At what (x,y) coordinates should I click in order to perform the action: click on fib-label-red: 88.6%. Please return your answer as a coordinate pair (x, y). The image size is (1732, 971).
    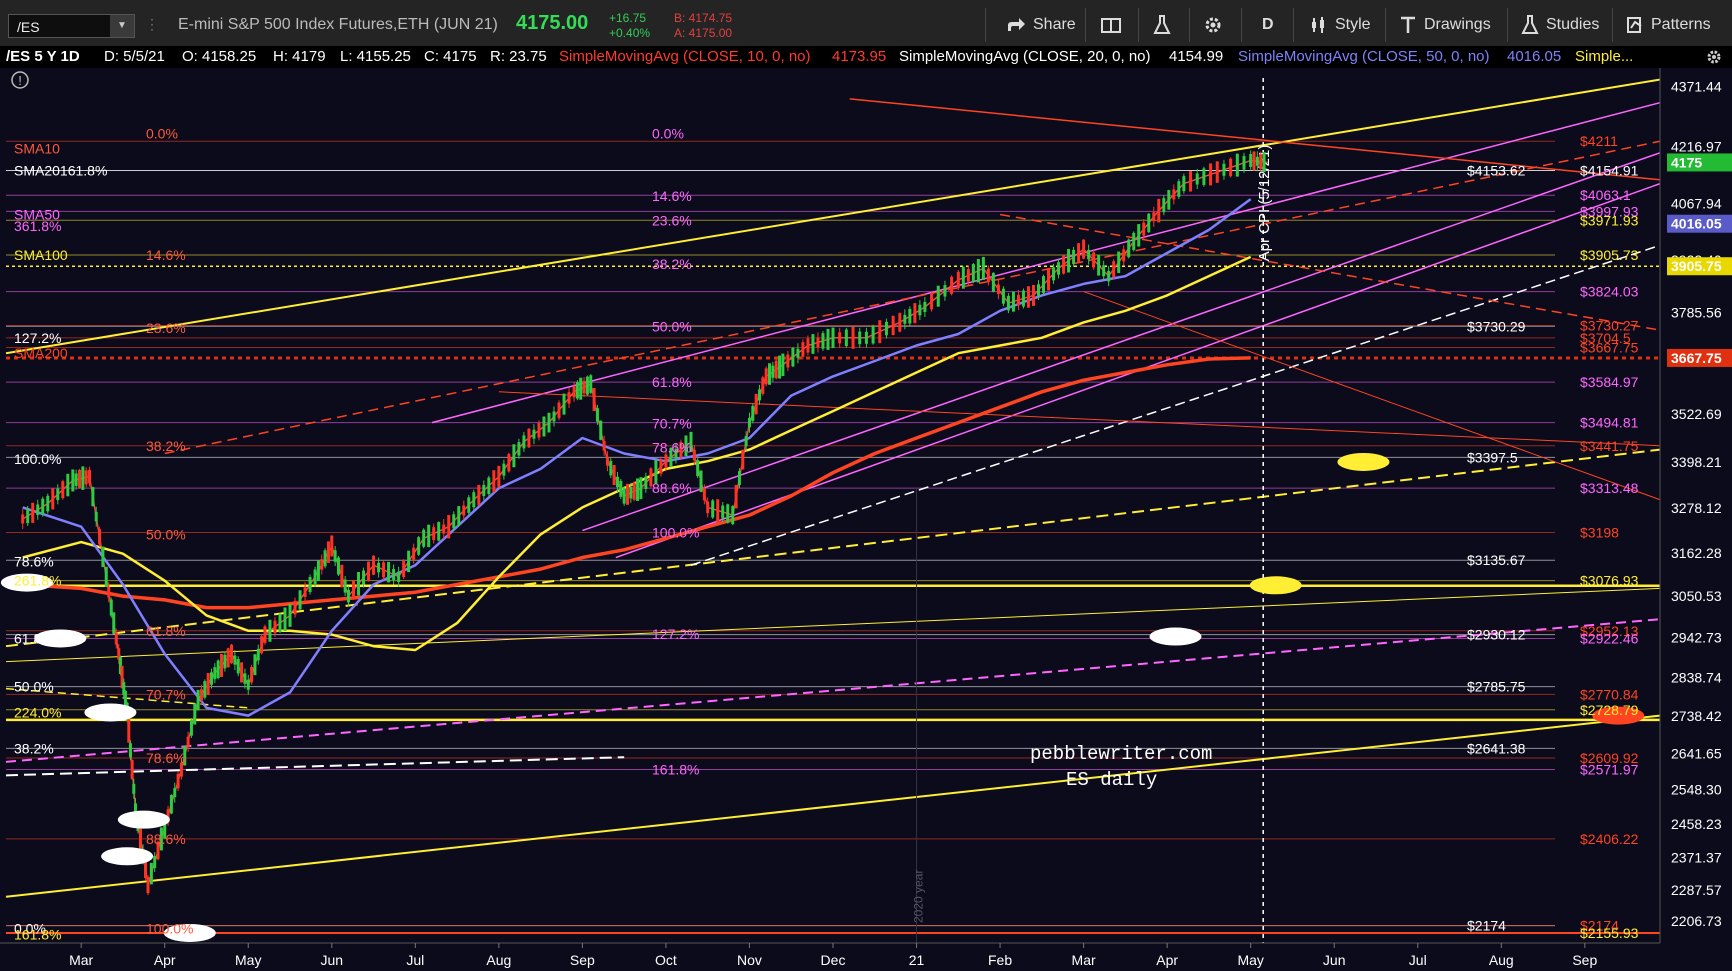
    Looking at the image, I should click on (166, 839).